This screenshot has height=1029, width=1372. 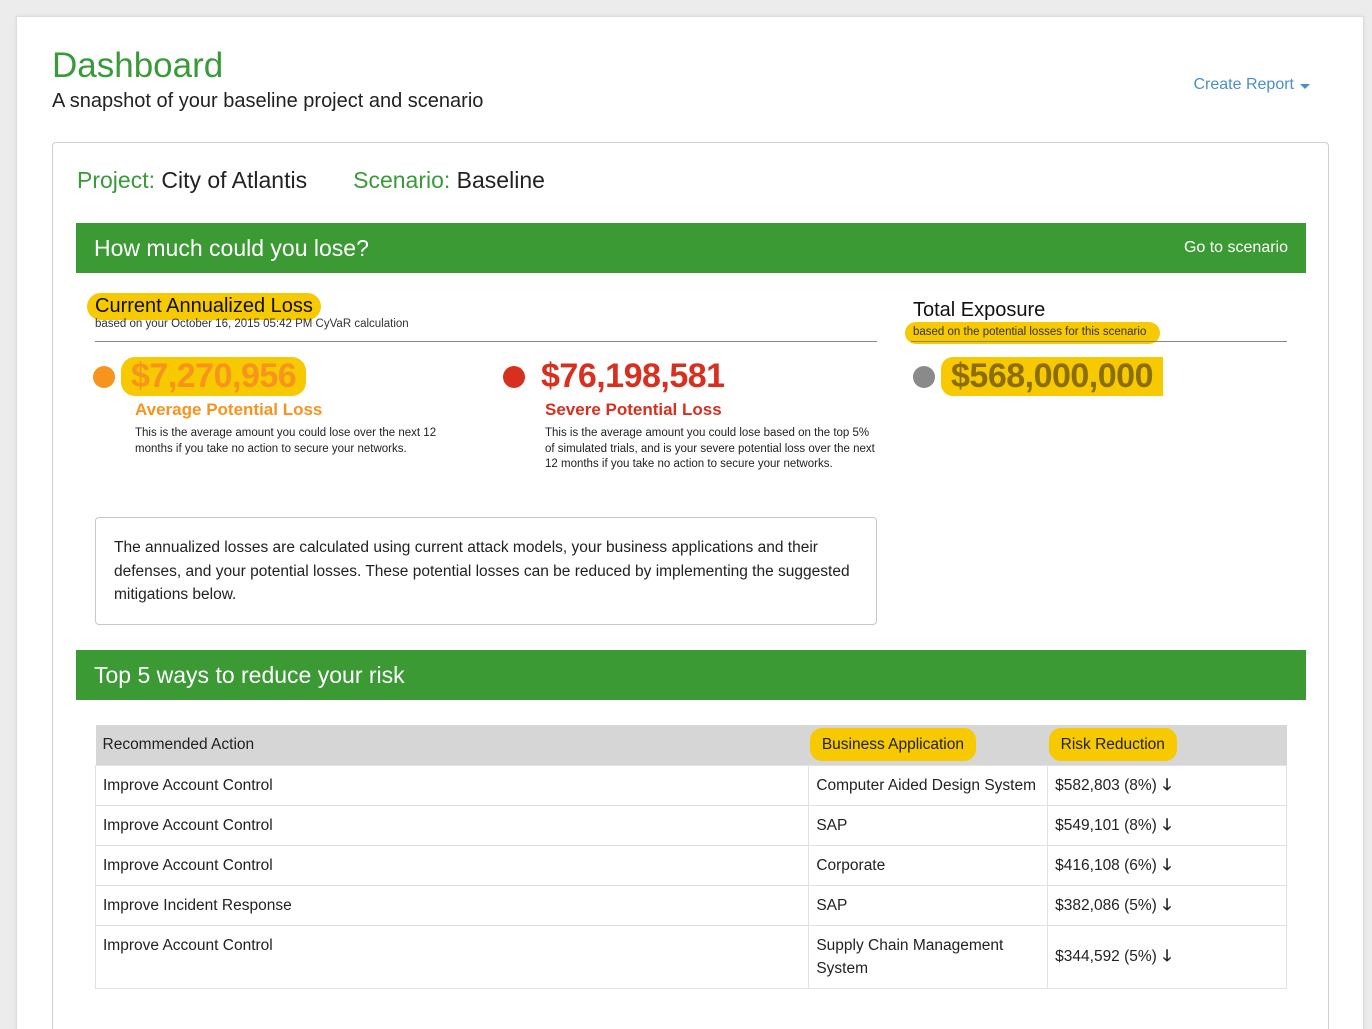 I want to click on risk-section-title: Top 5 ways to reduce your risk, so click(x=249, y=674).